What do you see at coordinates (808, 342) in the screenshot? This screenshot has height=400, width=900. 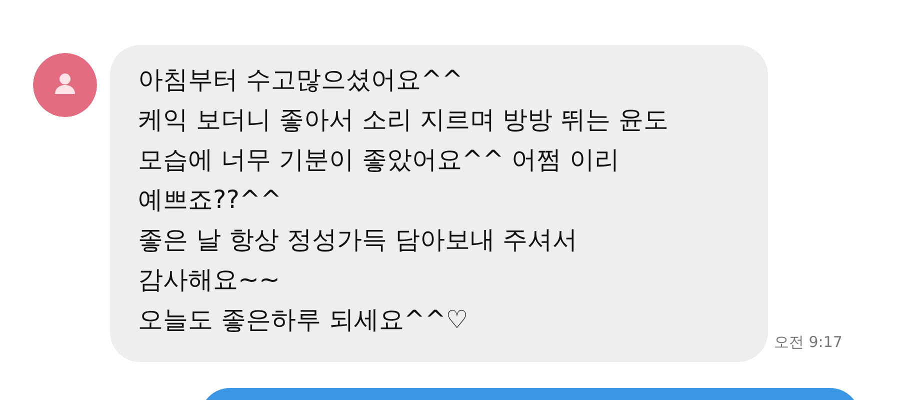 I see `message-time: 오전 9:17` at bounding box center [808, 342].